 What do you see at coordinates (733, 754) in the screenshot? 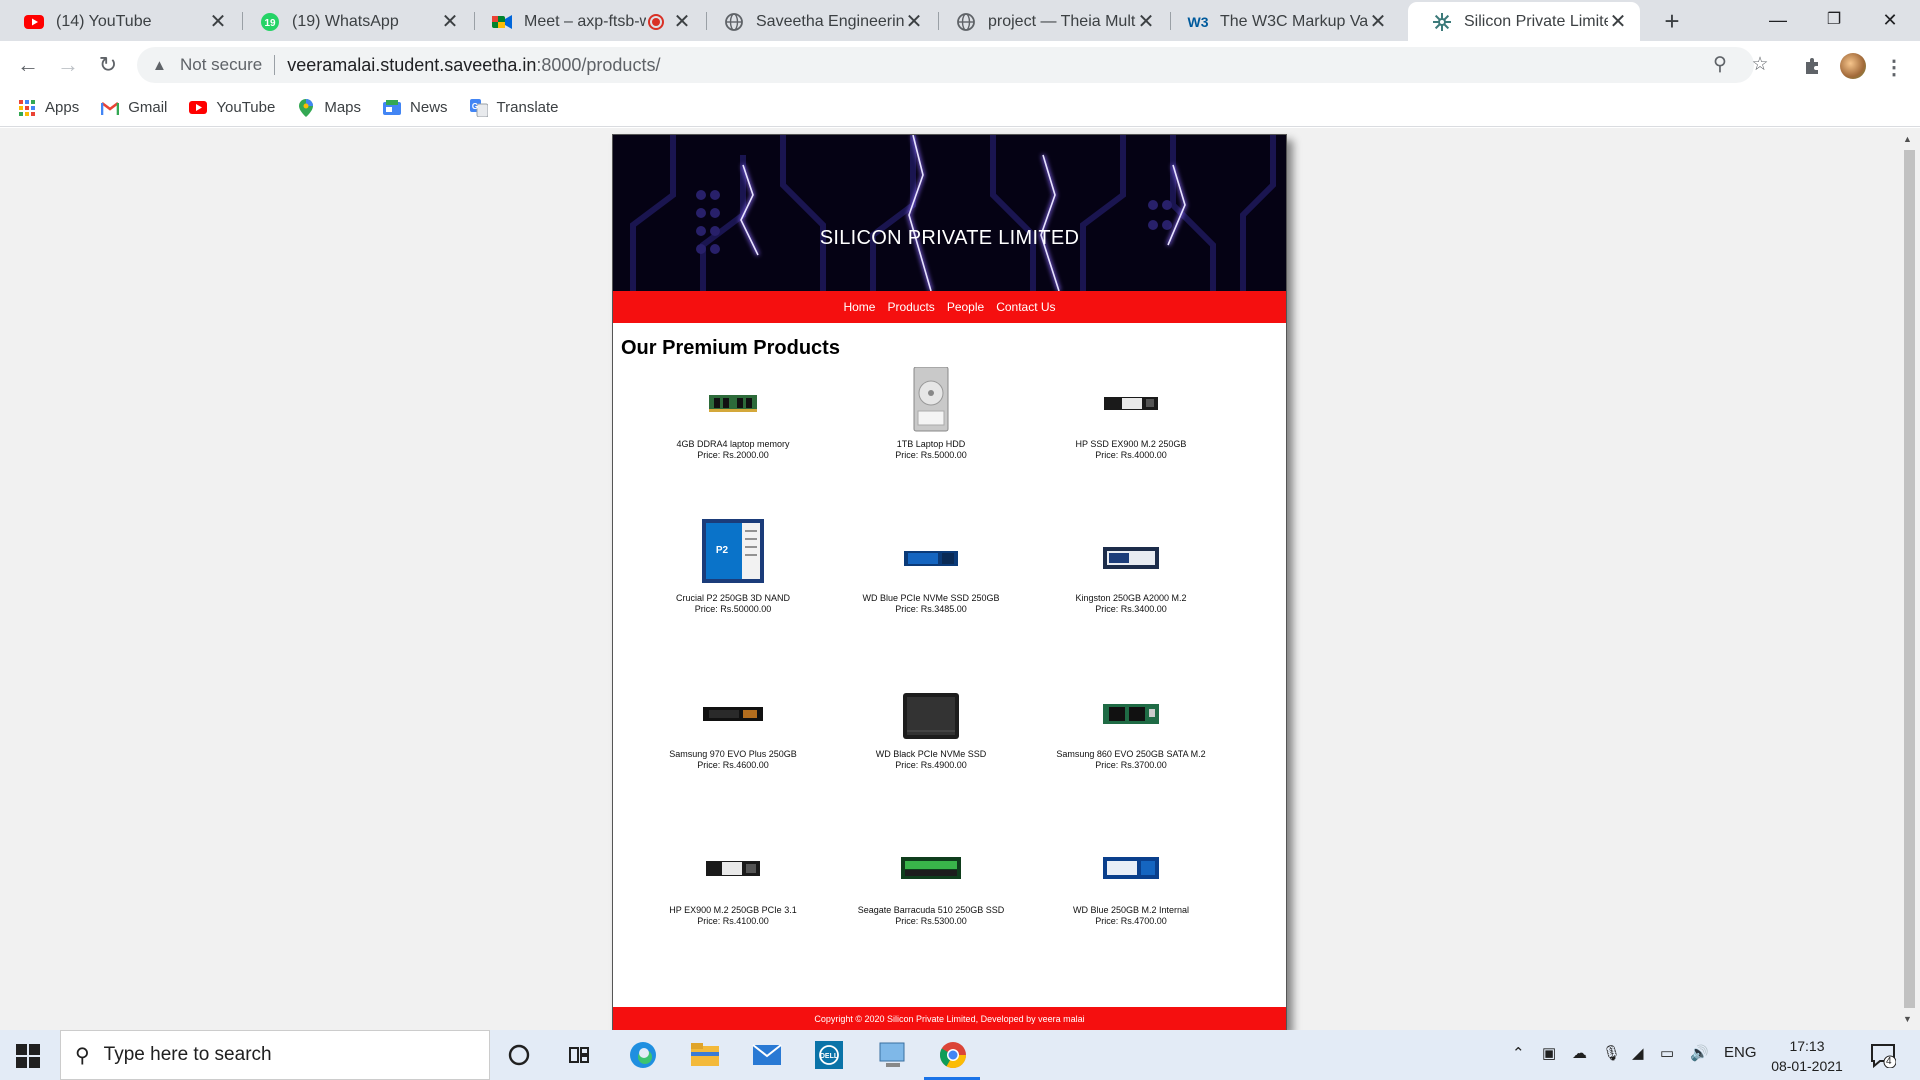
I see `product-name: Samsung 970 EVO Plus 250GB` at bounding box center [733, 754].